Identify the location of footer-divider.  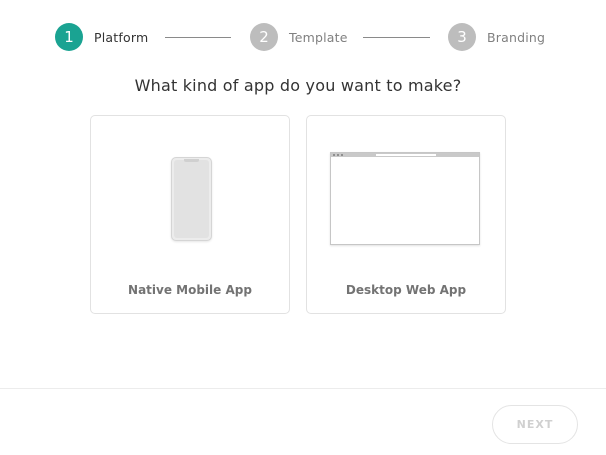
(303, 388).